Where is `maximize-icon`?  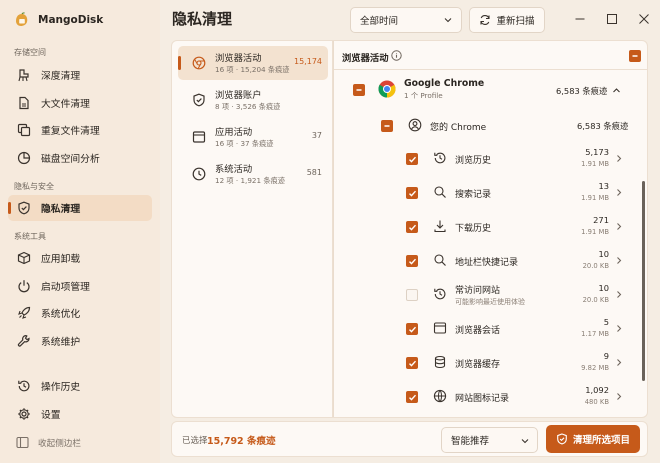 maximize-icon is located at coordinates (612, 19).